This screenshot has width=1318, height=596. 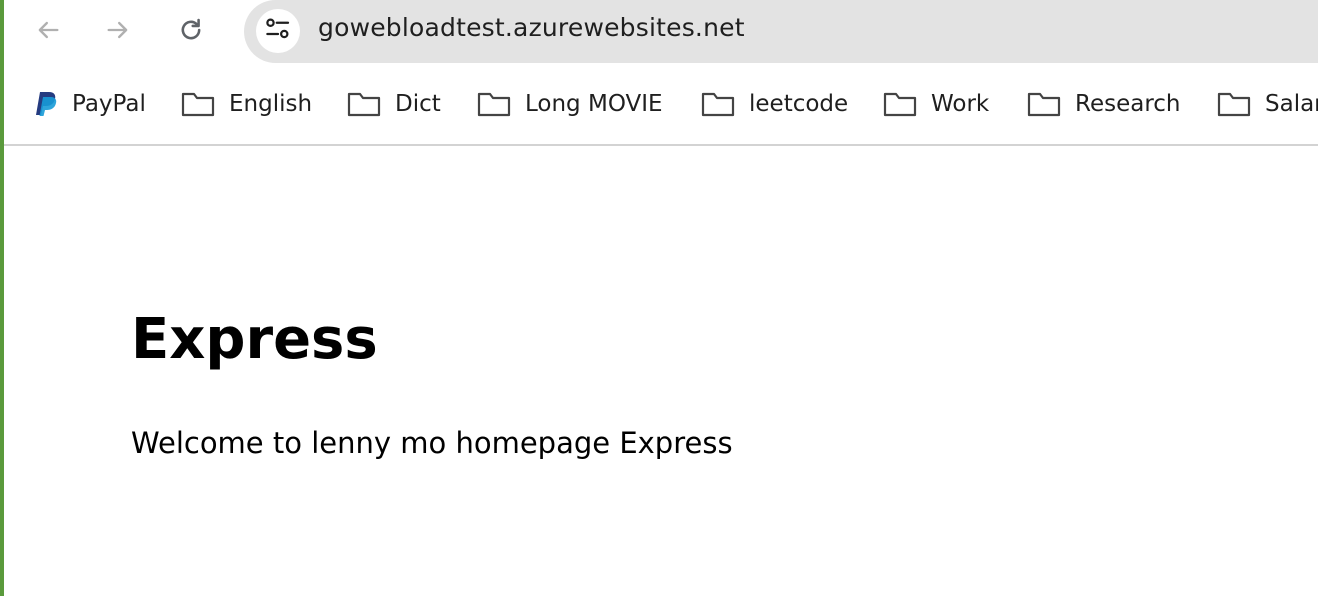 I want to click on arrow-right-icon, so click(x=118, y=30).